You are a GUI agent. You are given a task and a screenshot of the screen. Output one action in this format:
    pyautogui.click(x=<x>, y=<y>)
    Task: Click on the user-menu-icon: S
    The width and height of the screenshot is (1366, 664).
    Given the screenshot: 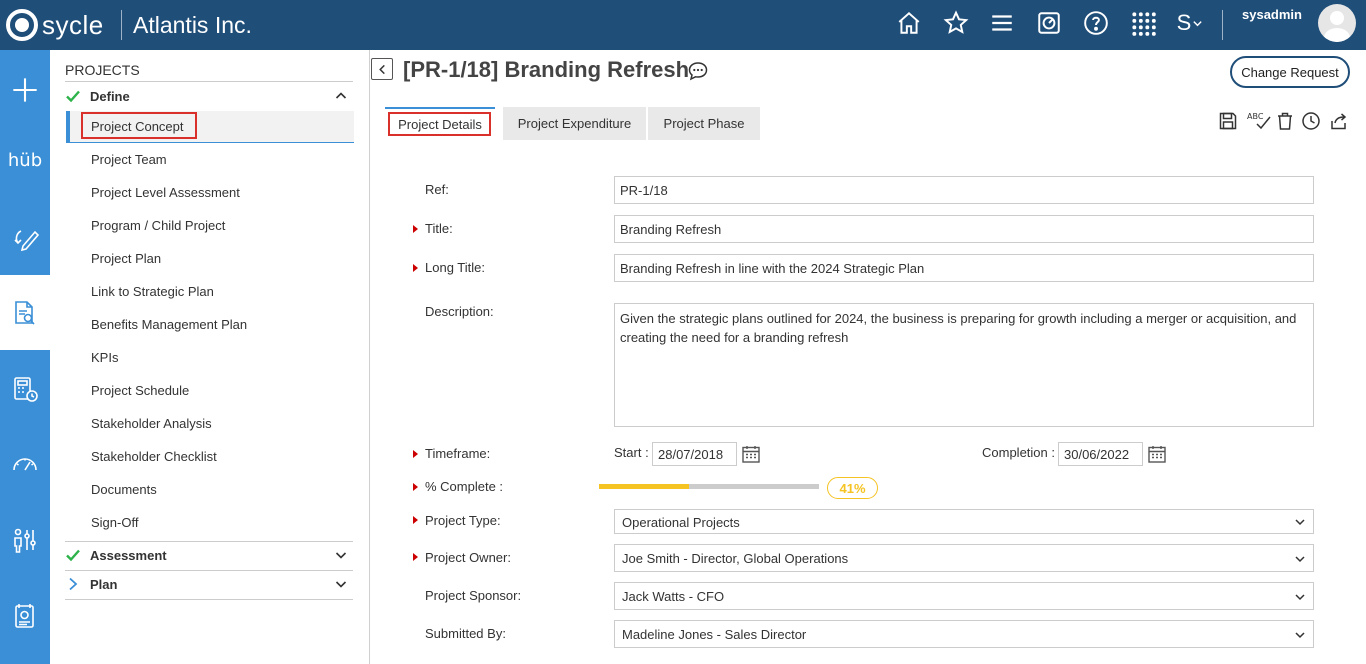 What is the action you would take?
    pyautogui.click(x=1190, y=23)
    